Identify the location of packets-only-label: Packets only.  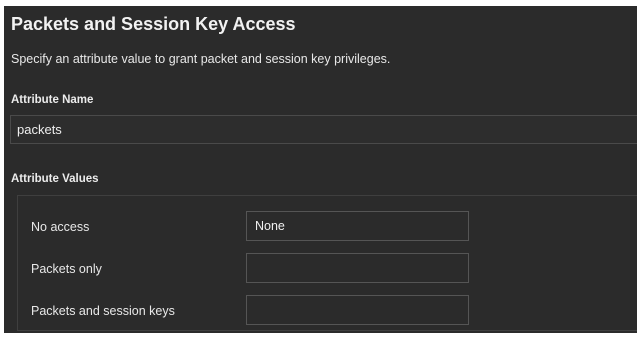
(66, 269).